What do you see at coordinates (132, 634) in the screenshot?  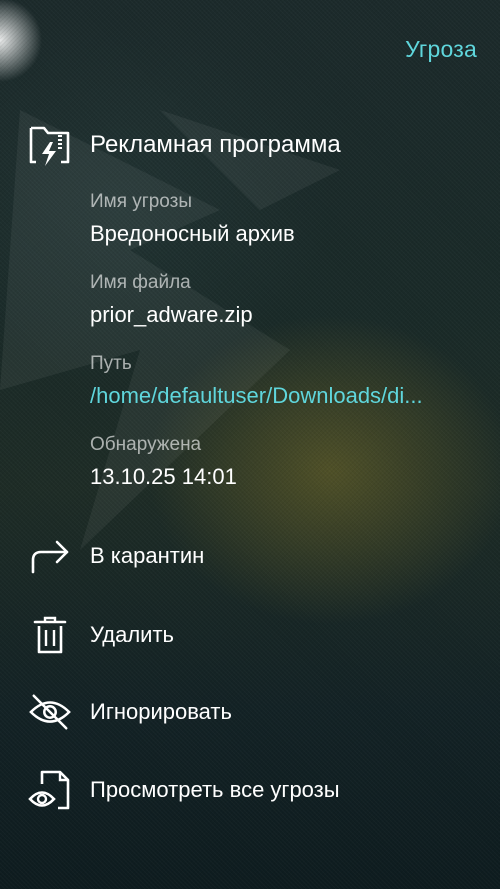 I see `delete-label: Удалить` at bounding box center [132, 634].